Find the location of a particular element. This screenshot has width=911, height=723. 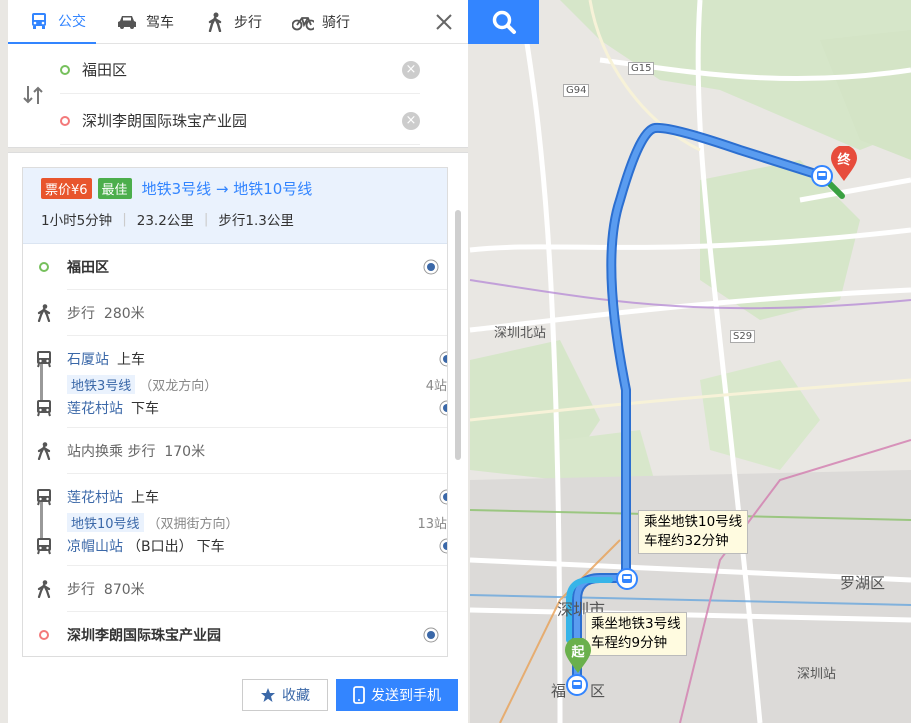

tab-drive-label: 驾车 is located at coordinates (160, 22).